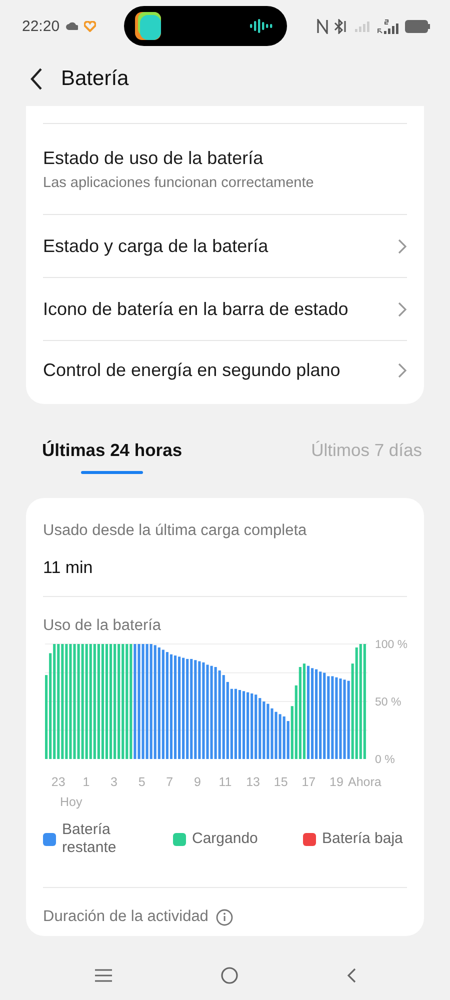 This screenshot has height=1000, width=450. Describe the element at coordinates (142, 782) in the screenshot. I see `axis-label: 5` at that location.